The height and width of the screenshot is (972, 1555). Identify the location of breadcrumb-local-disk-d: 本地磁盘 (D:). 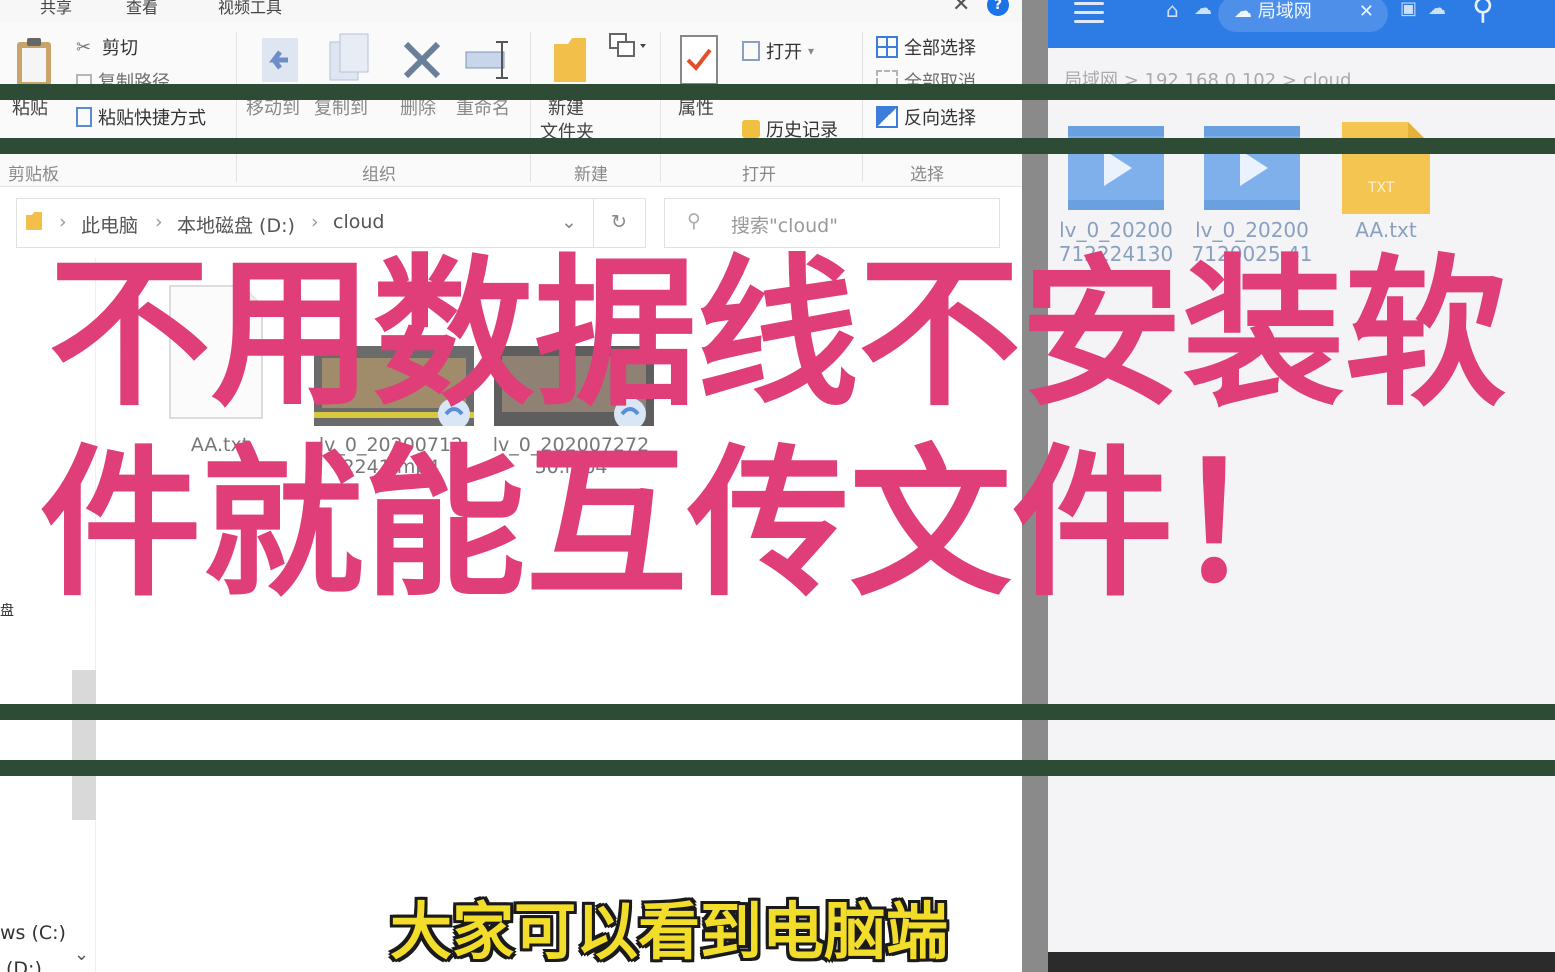
(236, 224).